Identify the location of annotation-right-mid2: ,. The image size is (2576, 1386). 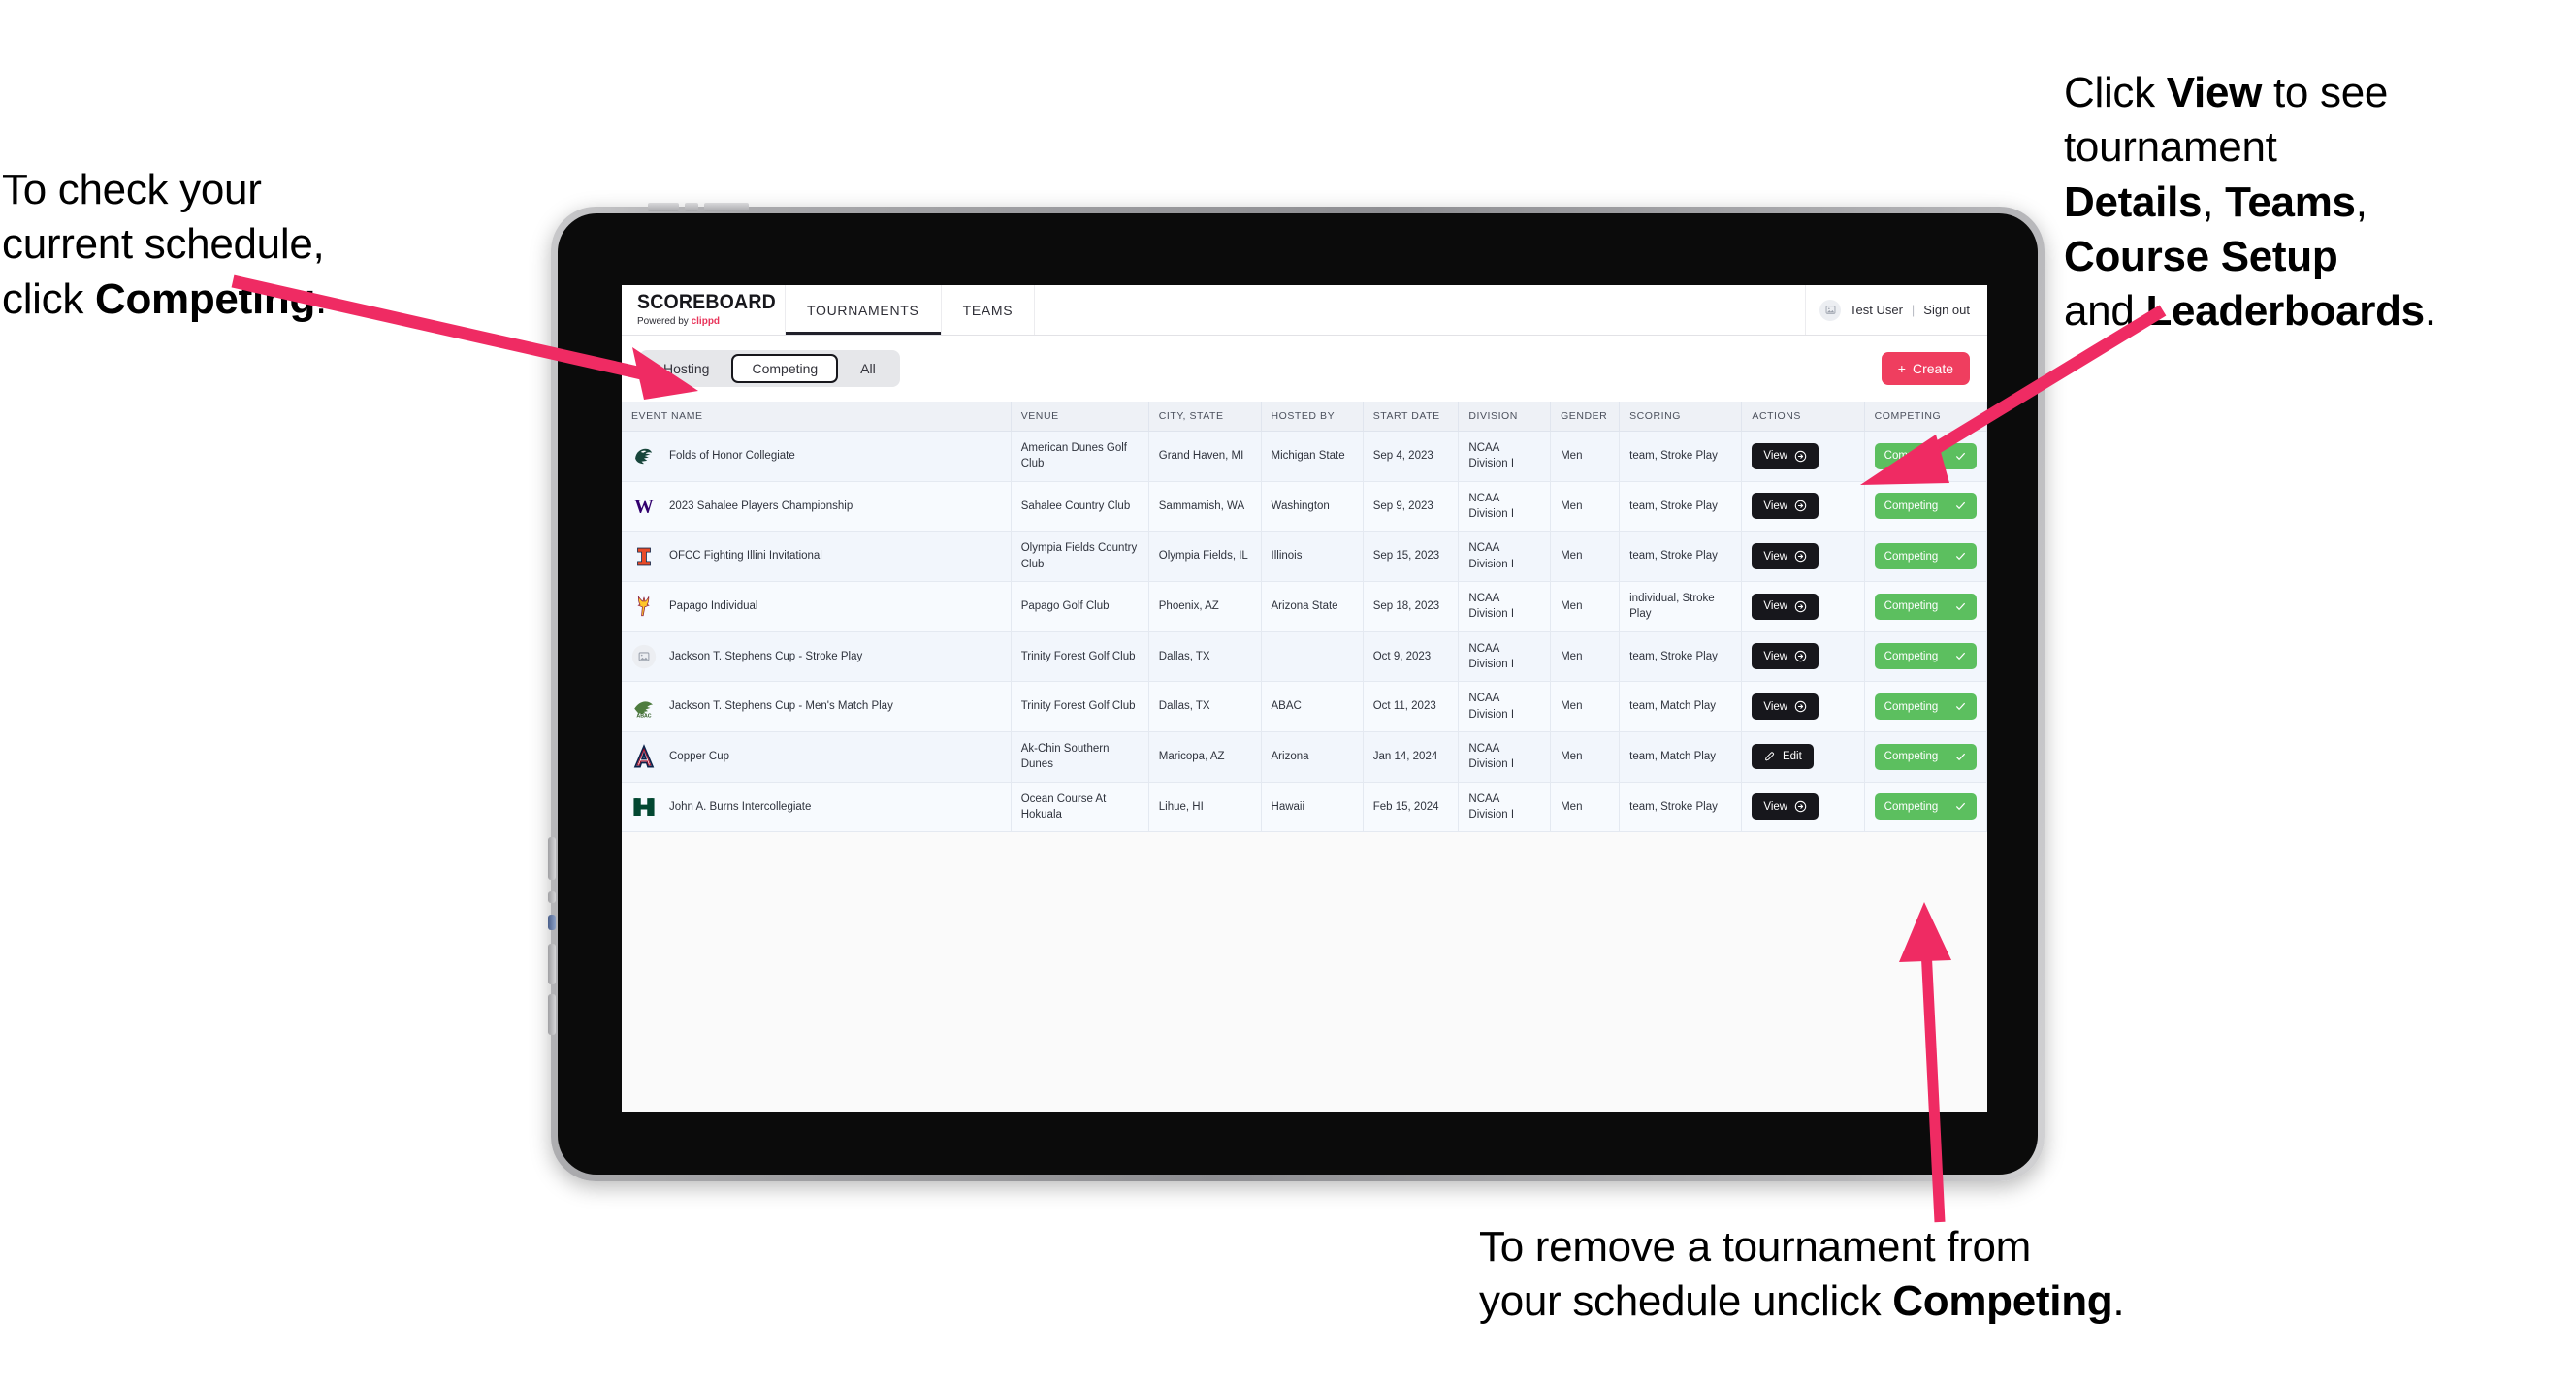
(2214, 201).